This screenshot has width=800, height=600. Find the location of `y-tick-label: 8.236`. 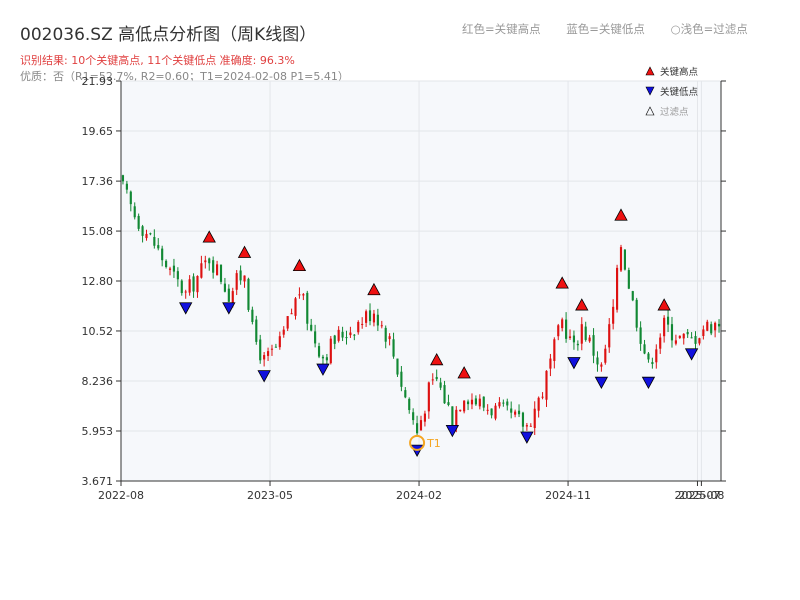

y-tick-label: 8.236 is located at coordinates (98, 381).